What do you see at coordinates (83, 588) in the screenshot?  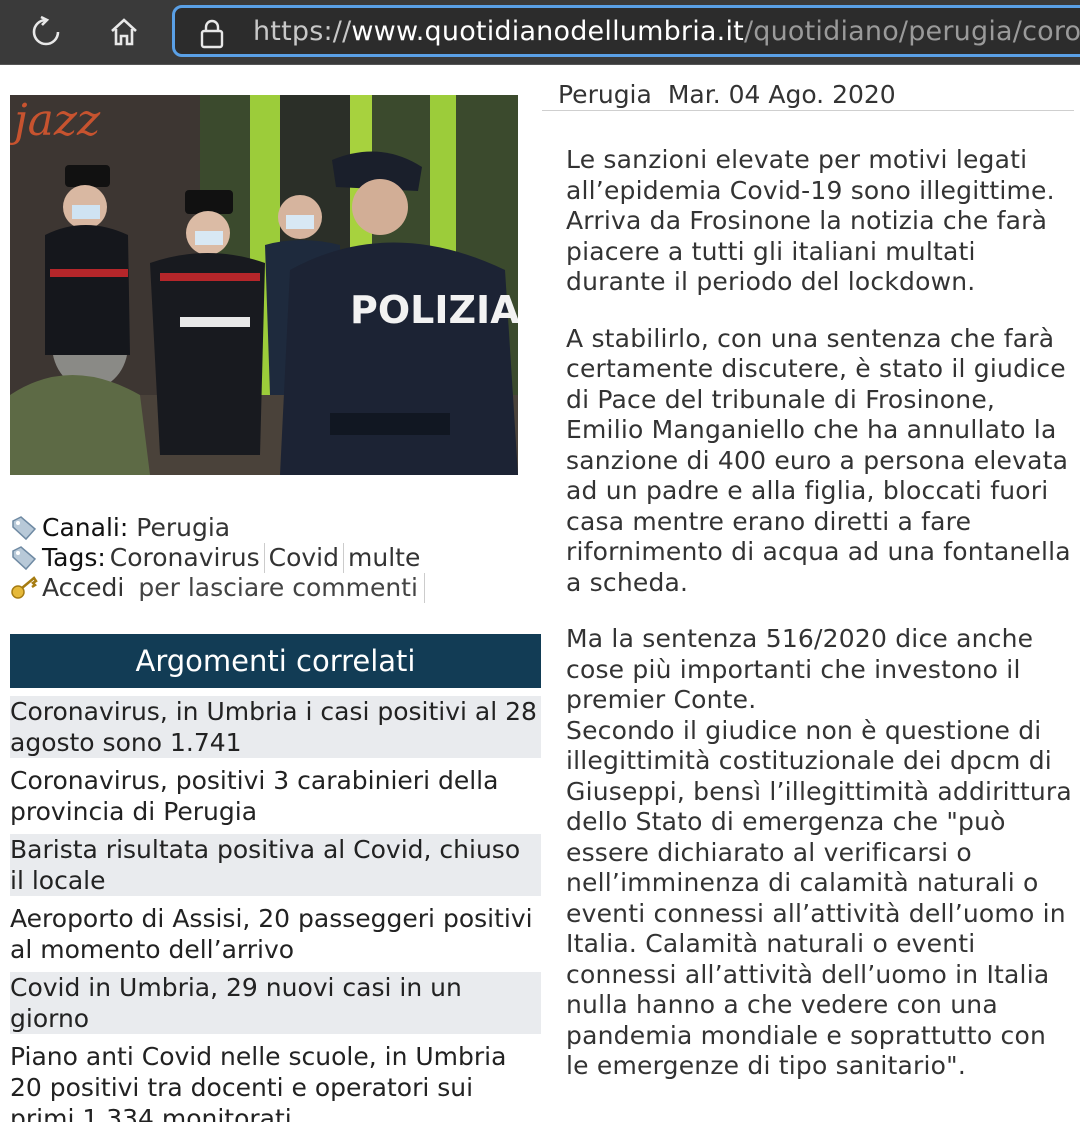 I see `login-link: Accedi` at bounding box center [83, 588].